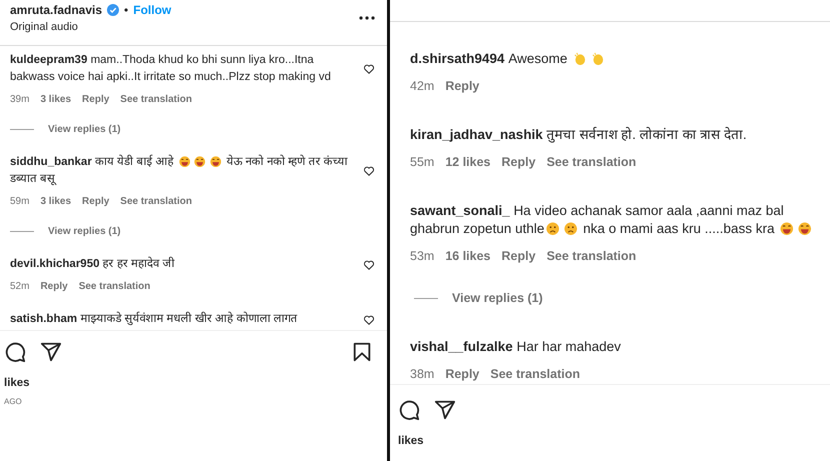 Image resolution: width=830 pixels, height=461 pixels. Describe the element at coordinates (468, 256) in the screenshot. I see `comment-likes: 16 likes` at that location.